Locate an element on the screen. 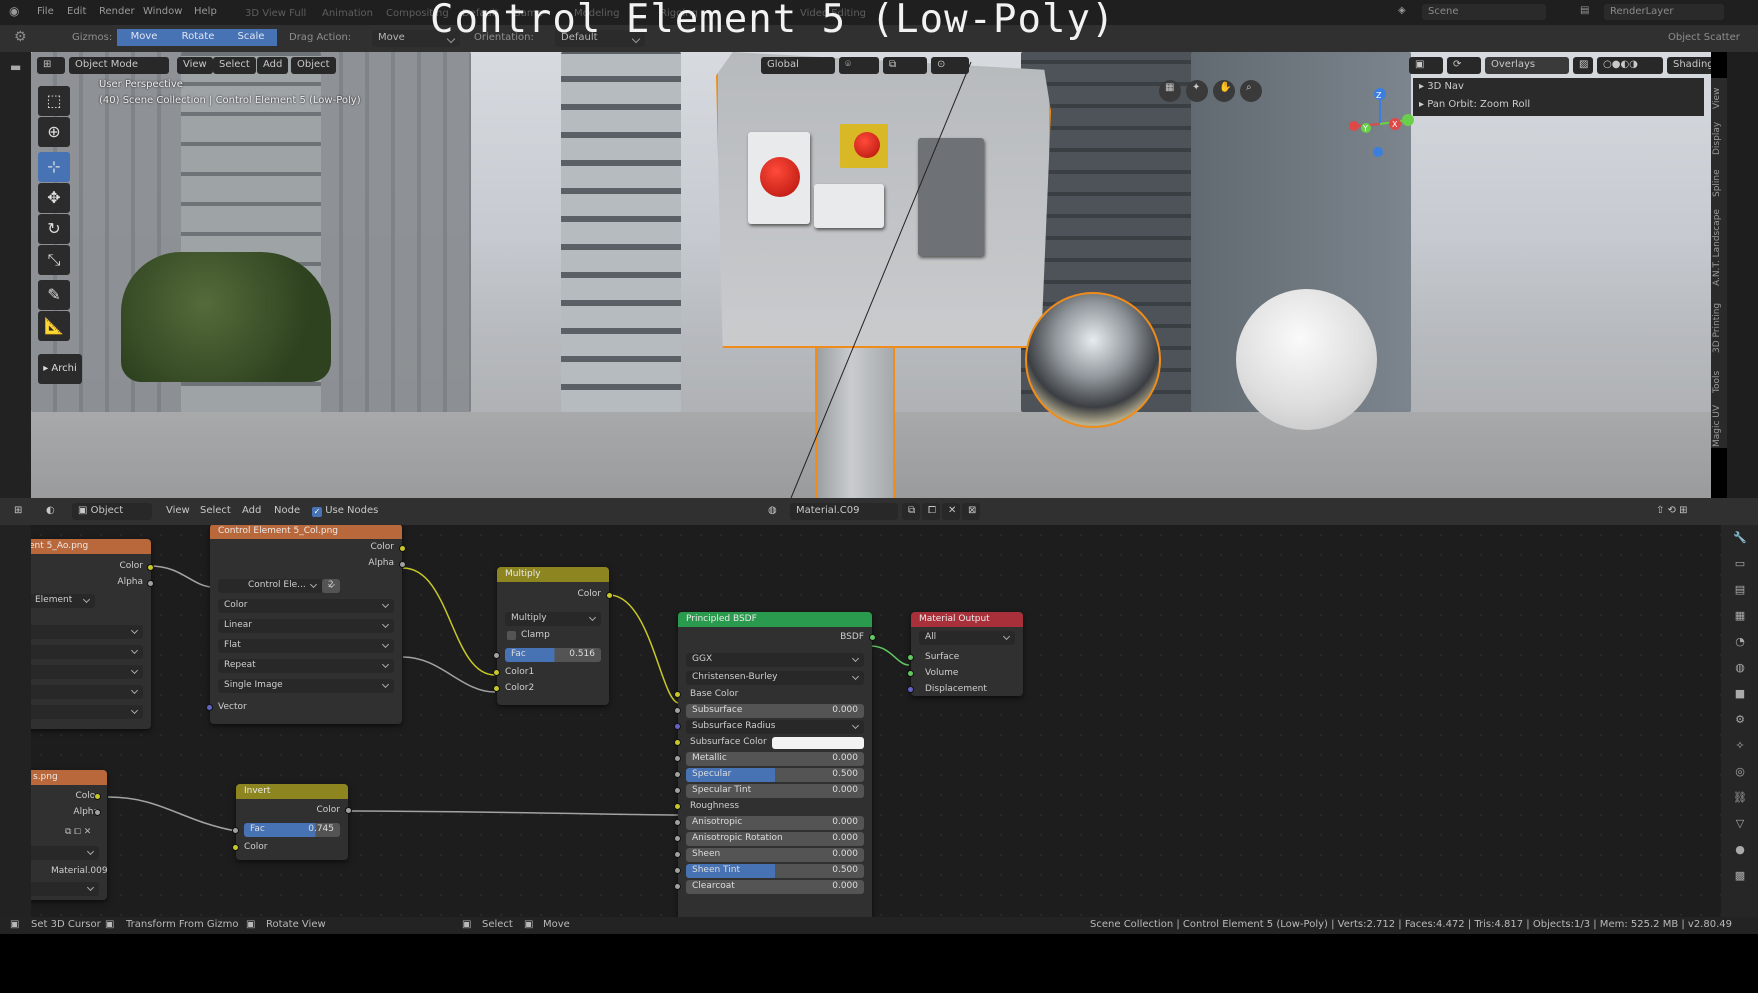 The height and width of the screenshot is (993, 1758). bsdf-value-field: Sheen 0.000 is located at coordinates (775, 855).